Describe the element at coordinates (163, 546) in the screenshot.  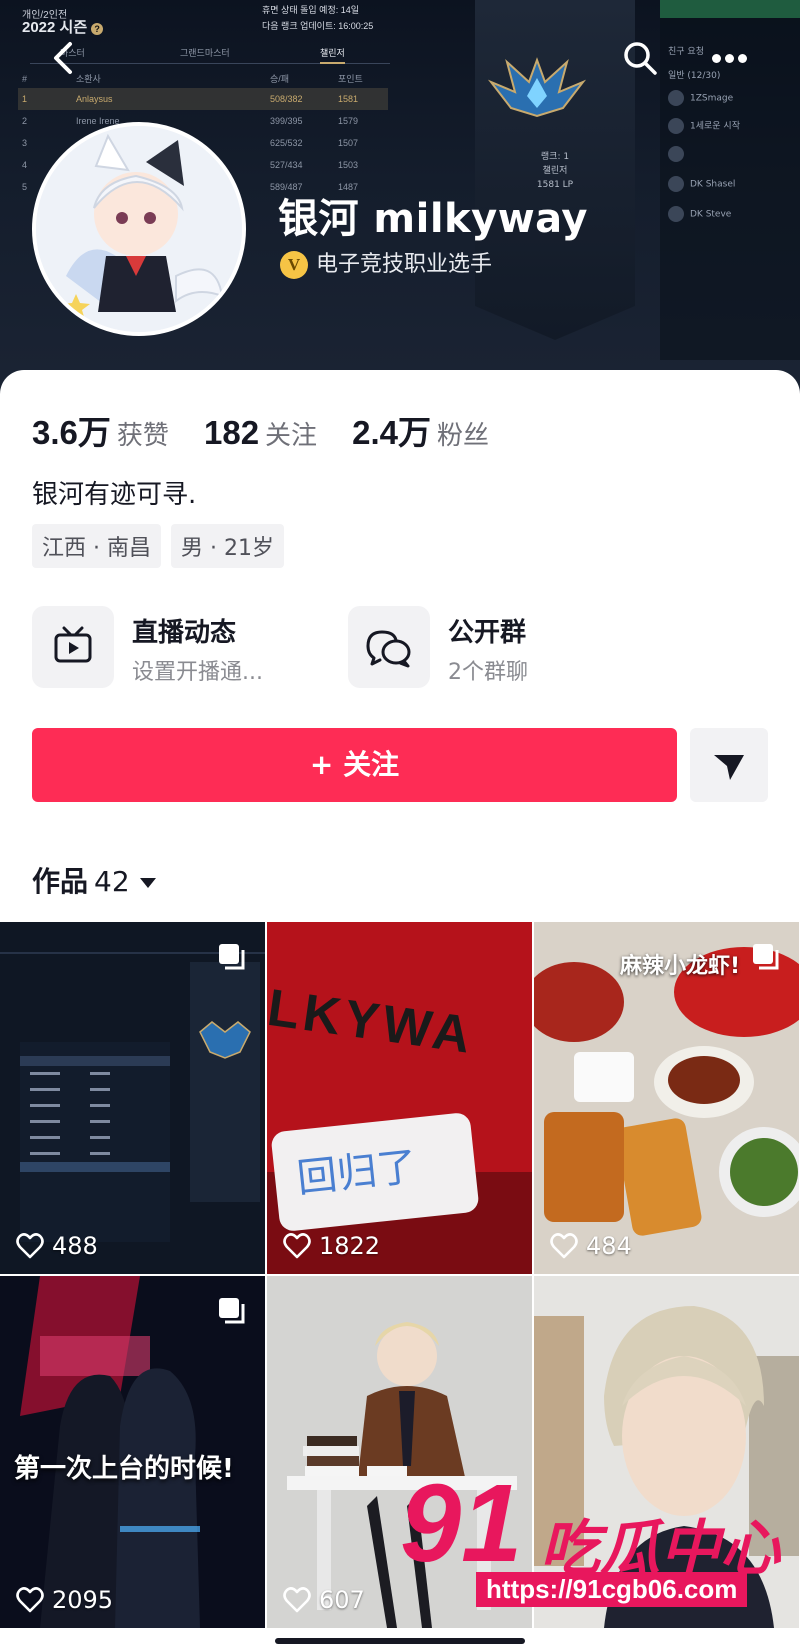
I see `profile-tags: 江西 · 南昌男 · 21岁` at that location.